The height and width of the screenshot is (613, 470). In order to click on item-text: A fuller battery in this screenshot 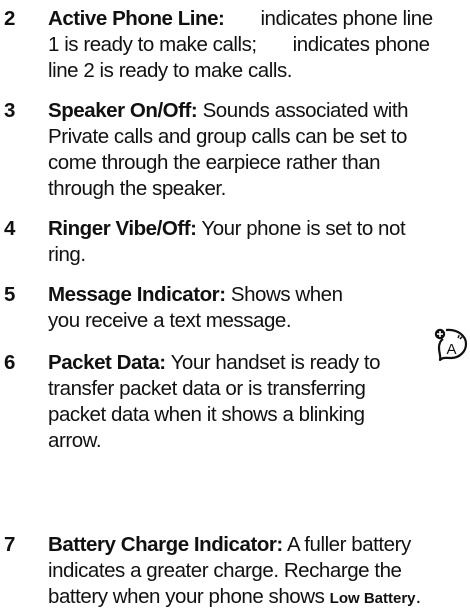, I will do `click(348, 544)`.